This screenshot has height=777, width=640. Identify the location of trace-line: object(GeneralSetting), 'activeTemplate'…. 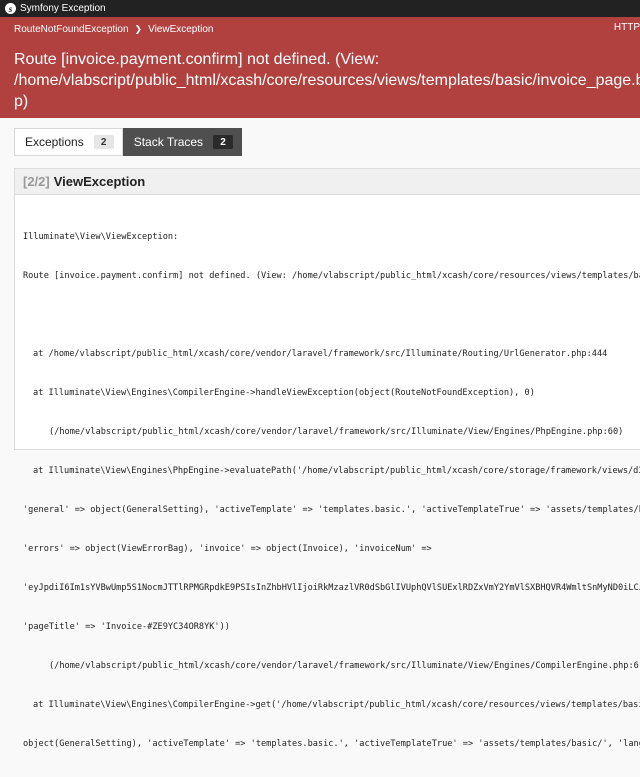
(331, 744).